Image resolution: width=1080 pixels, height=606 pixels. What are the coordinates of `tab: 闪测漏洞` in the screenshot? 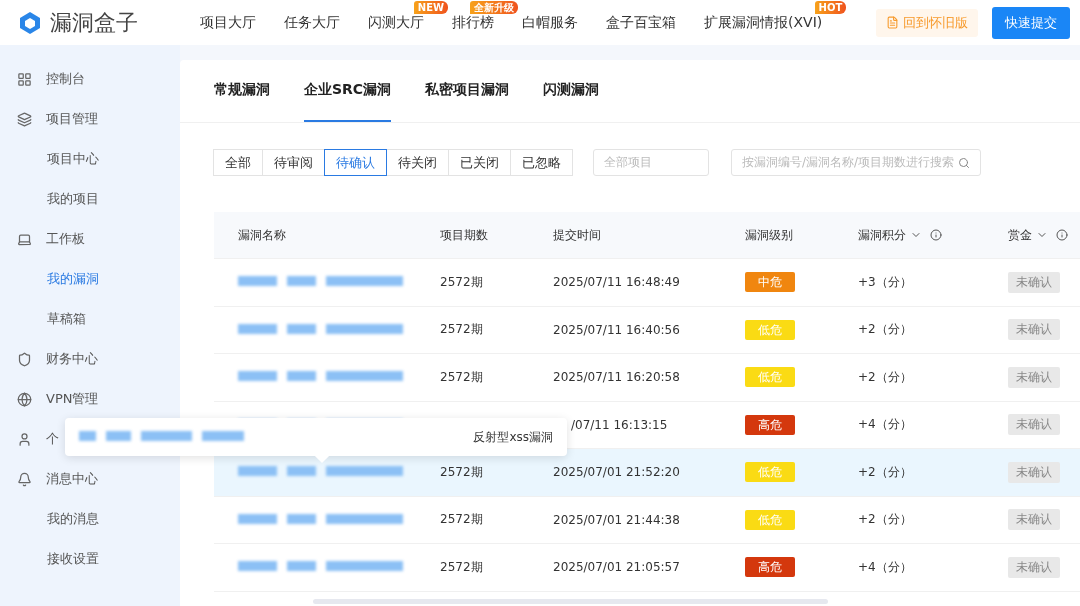 It's located at (571, 91).